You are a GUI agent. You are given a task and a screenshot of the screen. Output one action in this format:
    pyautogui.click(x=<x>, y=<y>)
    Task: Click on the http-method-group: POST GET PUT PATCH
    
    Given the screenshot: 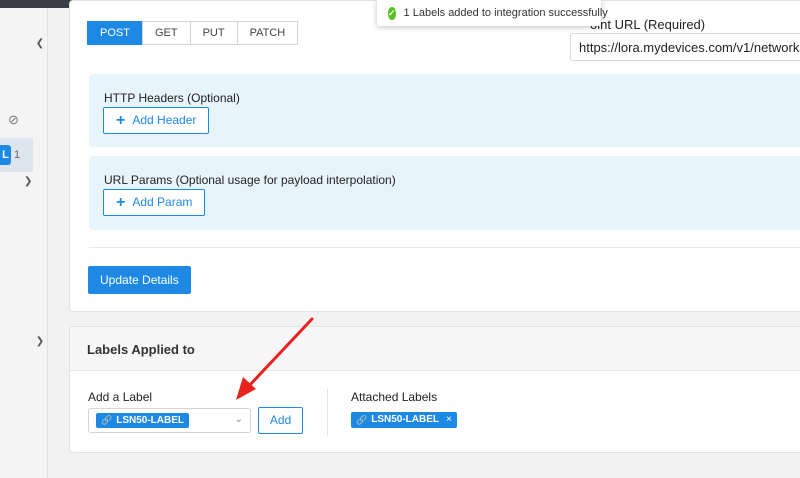 What is the action you would take?
    pyautogui.click(x=193, y=33)
    